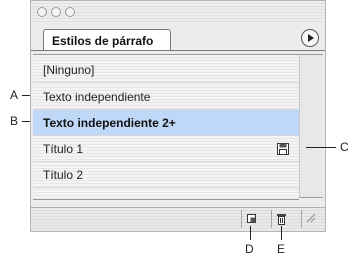 This screenshot has width=352, height=257. I want to click on style-row-body-text: Texto independiente, so click(166, 97).